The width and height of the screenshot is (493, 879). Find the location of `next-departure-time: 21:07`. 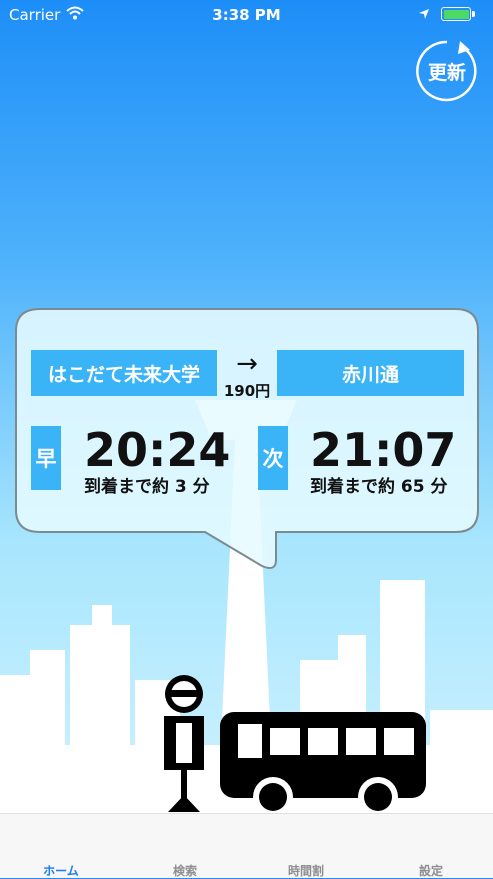

next-departure-time: 21:07 is located at coordinates (383, 450).